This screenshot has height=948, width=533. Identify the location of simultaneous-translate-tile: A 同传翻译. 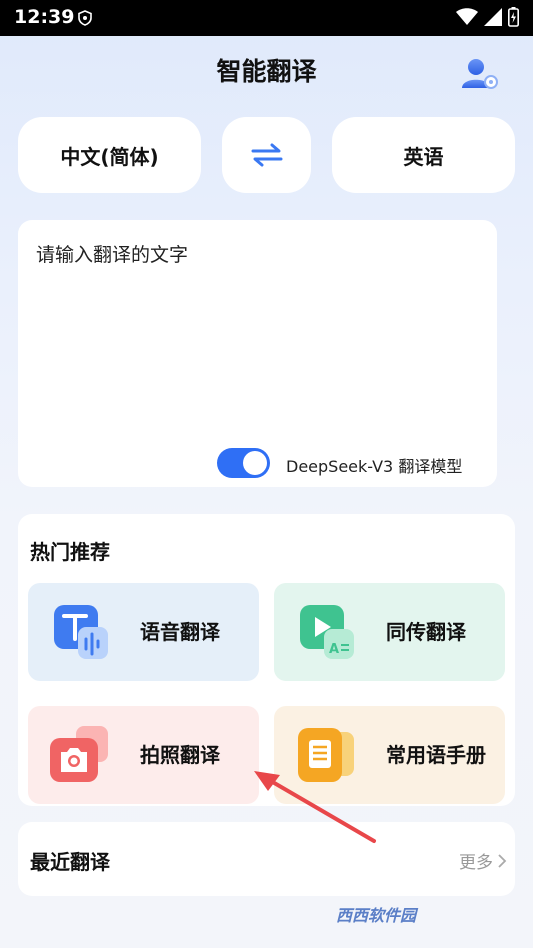
(389, 632).